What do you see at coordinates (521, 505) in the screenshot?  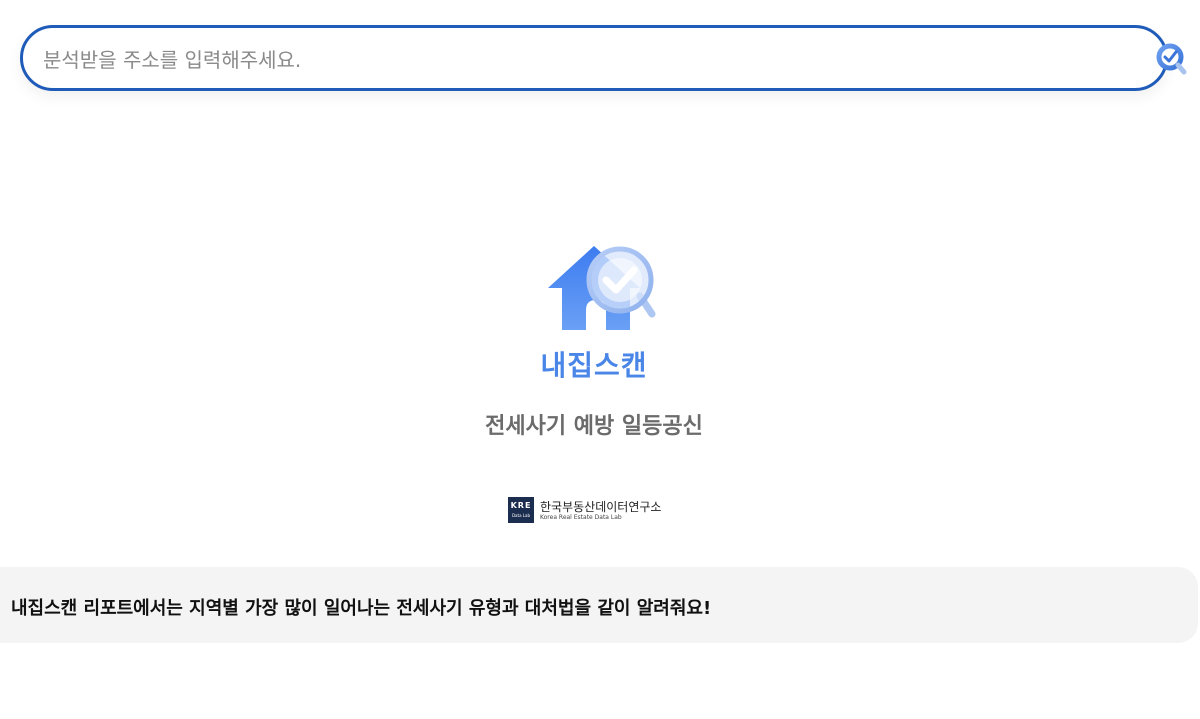 I see `kre-logo-text: KRE` at bounding box center [521, 505].